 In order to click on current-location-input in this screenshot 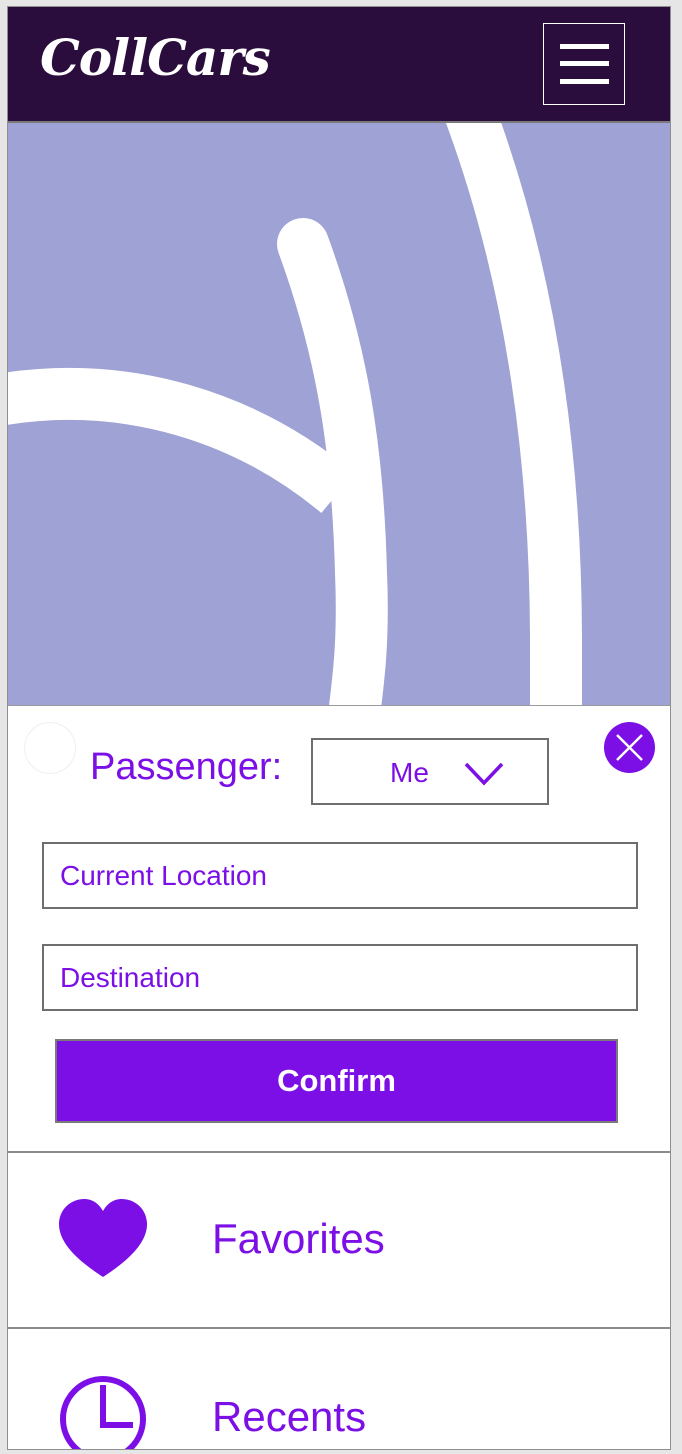, I will do `click(340, 875)`.